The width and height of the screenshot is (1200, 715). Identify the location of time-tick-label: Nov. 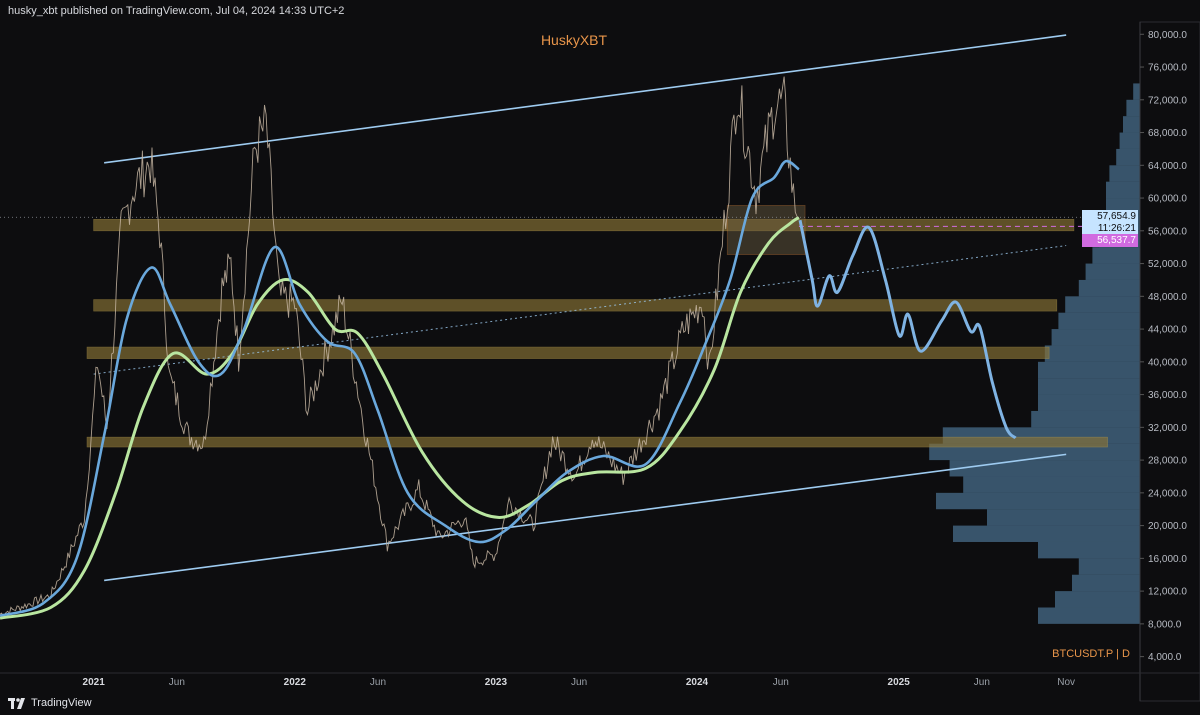
(1066, 682).